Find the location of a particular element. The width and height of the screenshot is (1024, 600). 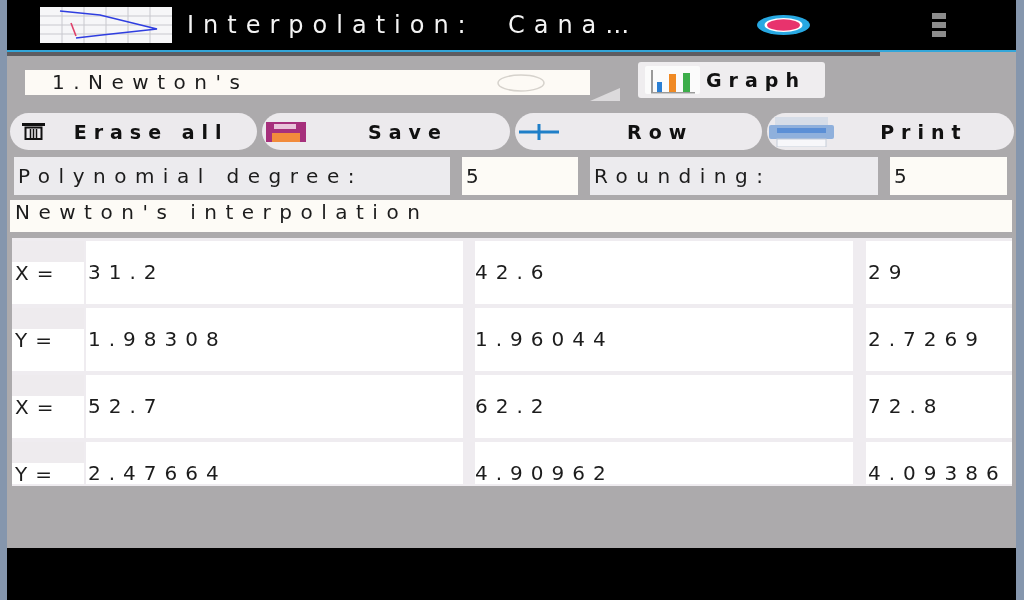

result-field: Newton's interpolation is located at coordinates (511, 216).